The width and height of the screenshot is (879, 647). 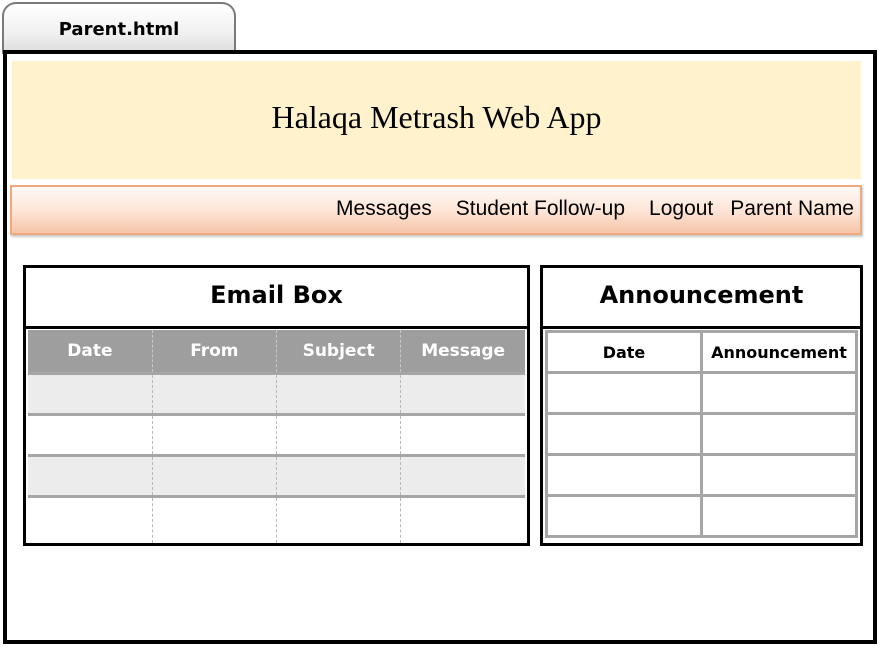 What do you see at coordinates (792, 209) in the screenshot?
I see `nav-parent-name: Parent Name` at bounding box center [792, 209].